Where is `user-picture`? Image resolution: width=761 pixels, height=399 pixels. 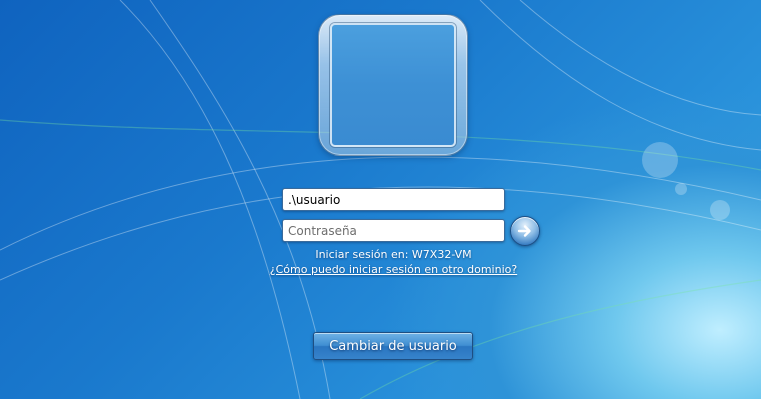
user-picture is located at coordinates (393, 85).